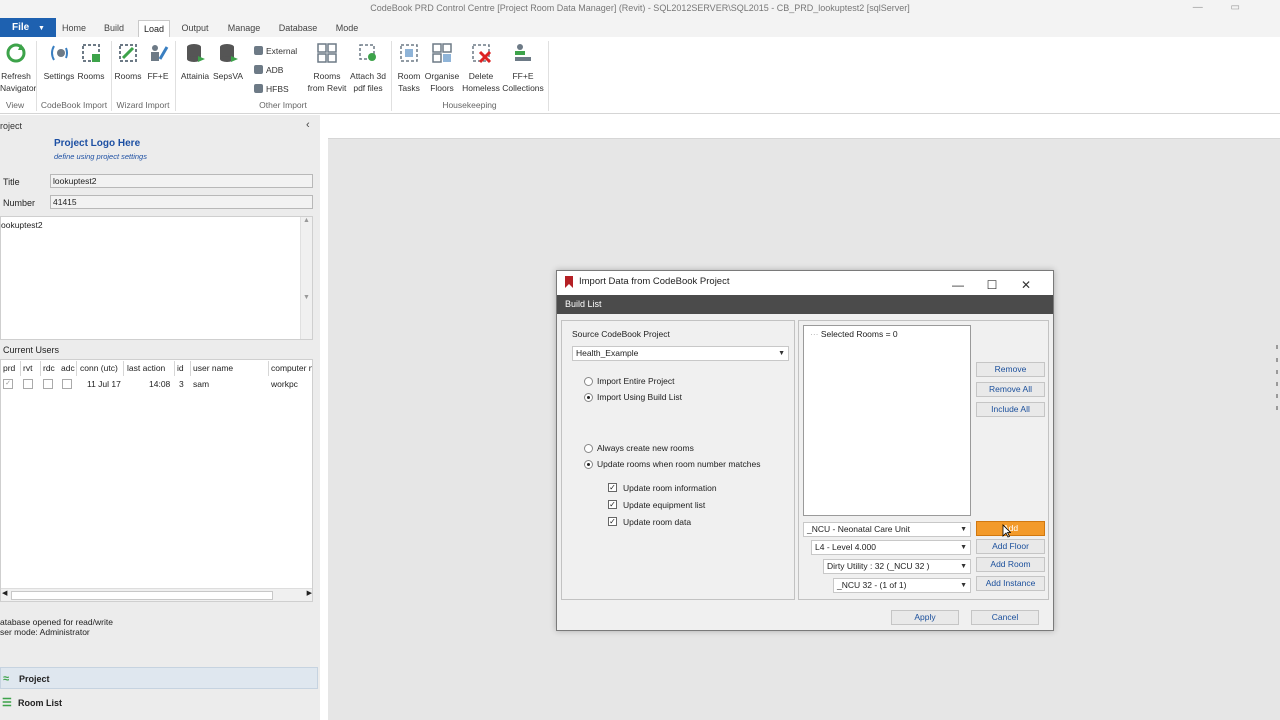 The height and width of the screenshot is (720, 1280). Describe the element at coordinates (523, 53) in the screenshot. I see `ffe-collections-icon` at that location.